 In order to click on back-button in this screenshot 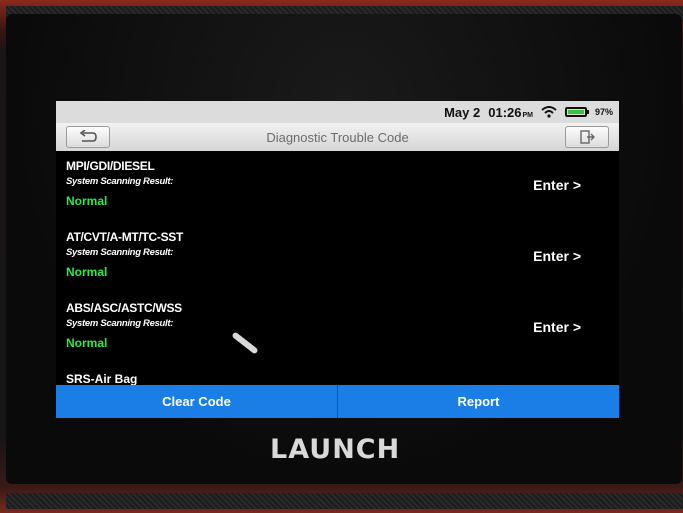, I will do `click(88, 137)`.